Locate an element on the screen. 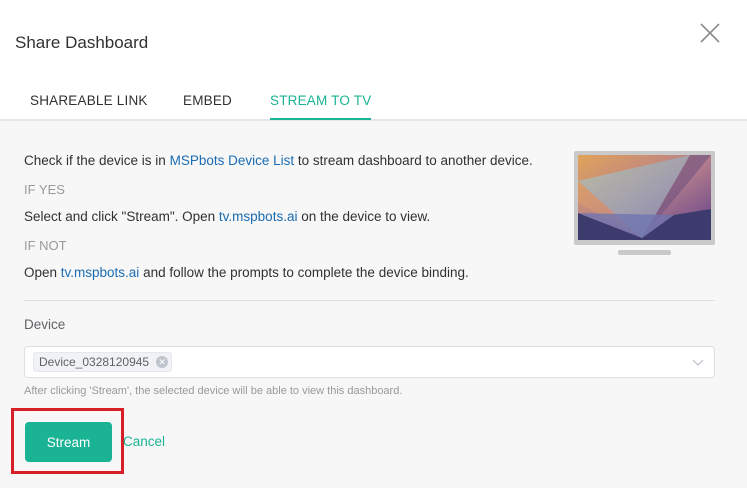 The image size is (747, 488). cancel-button: Cancel is located at coordinates (144, 441).